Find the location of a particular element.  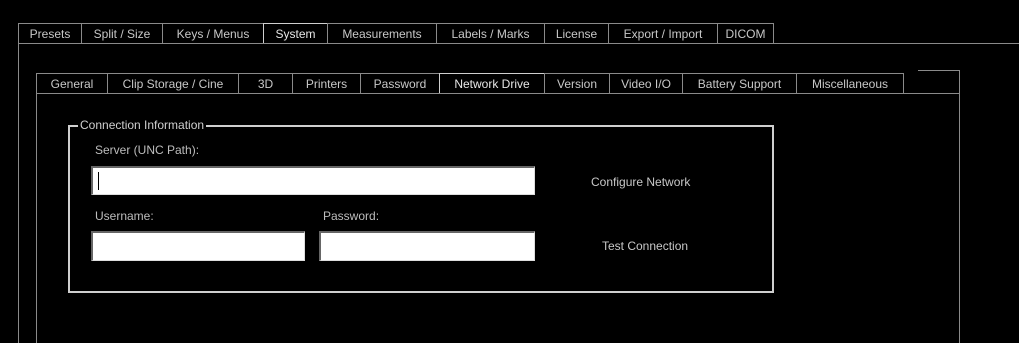

subtab-printers: Printers is located at coordinates (326, 83).